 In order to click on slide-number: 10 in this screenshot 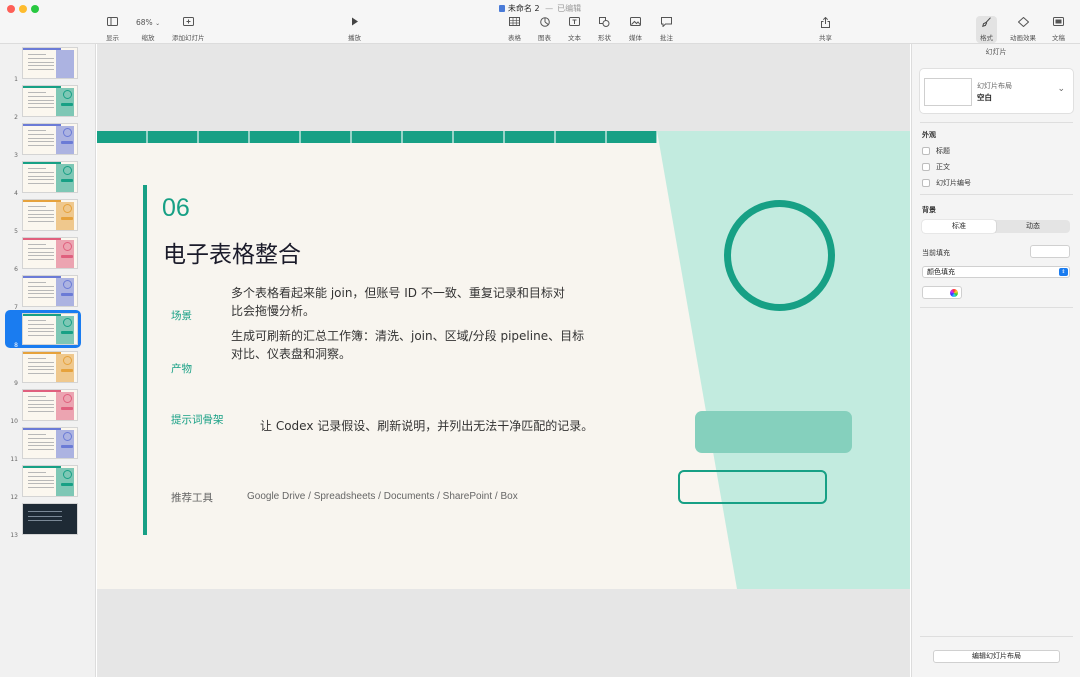, I will do `click(14, 421)`.